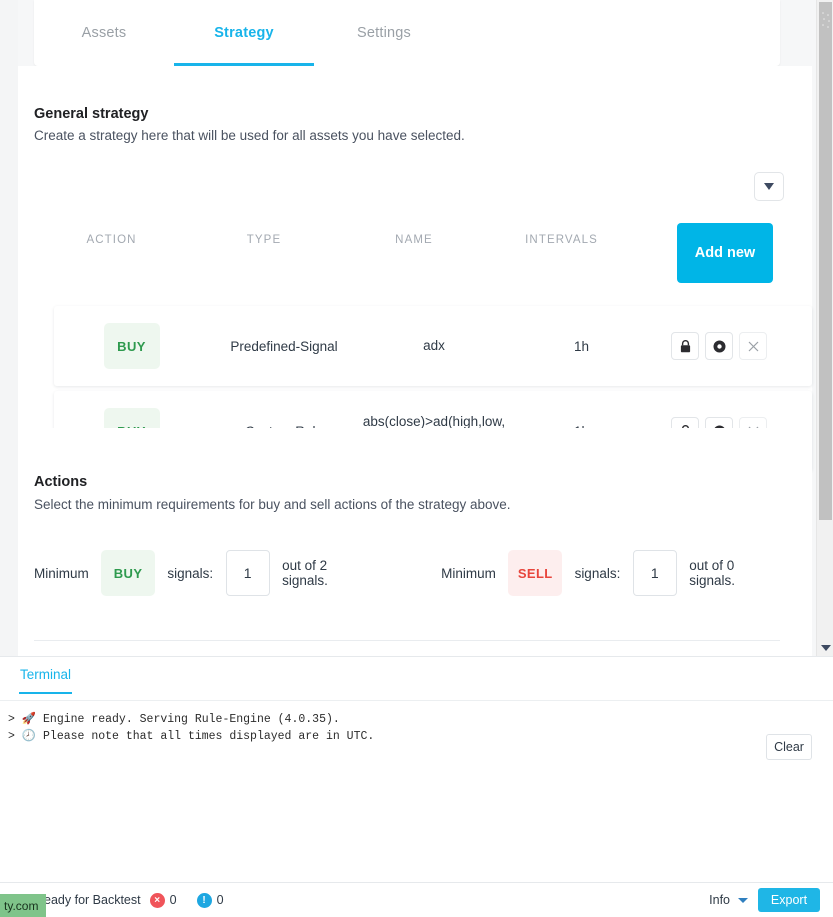  I want to click on clear-terminal-button: Clear, so click(789, 747).